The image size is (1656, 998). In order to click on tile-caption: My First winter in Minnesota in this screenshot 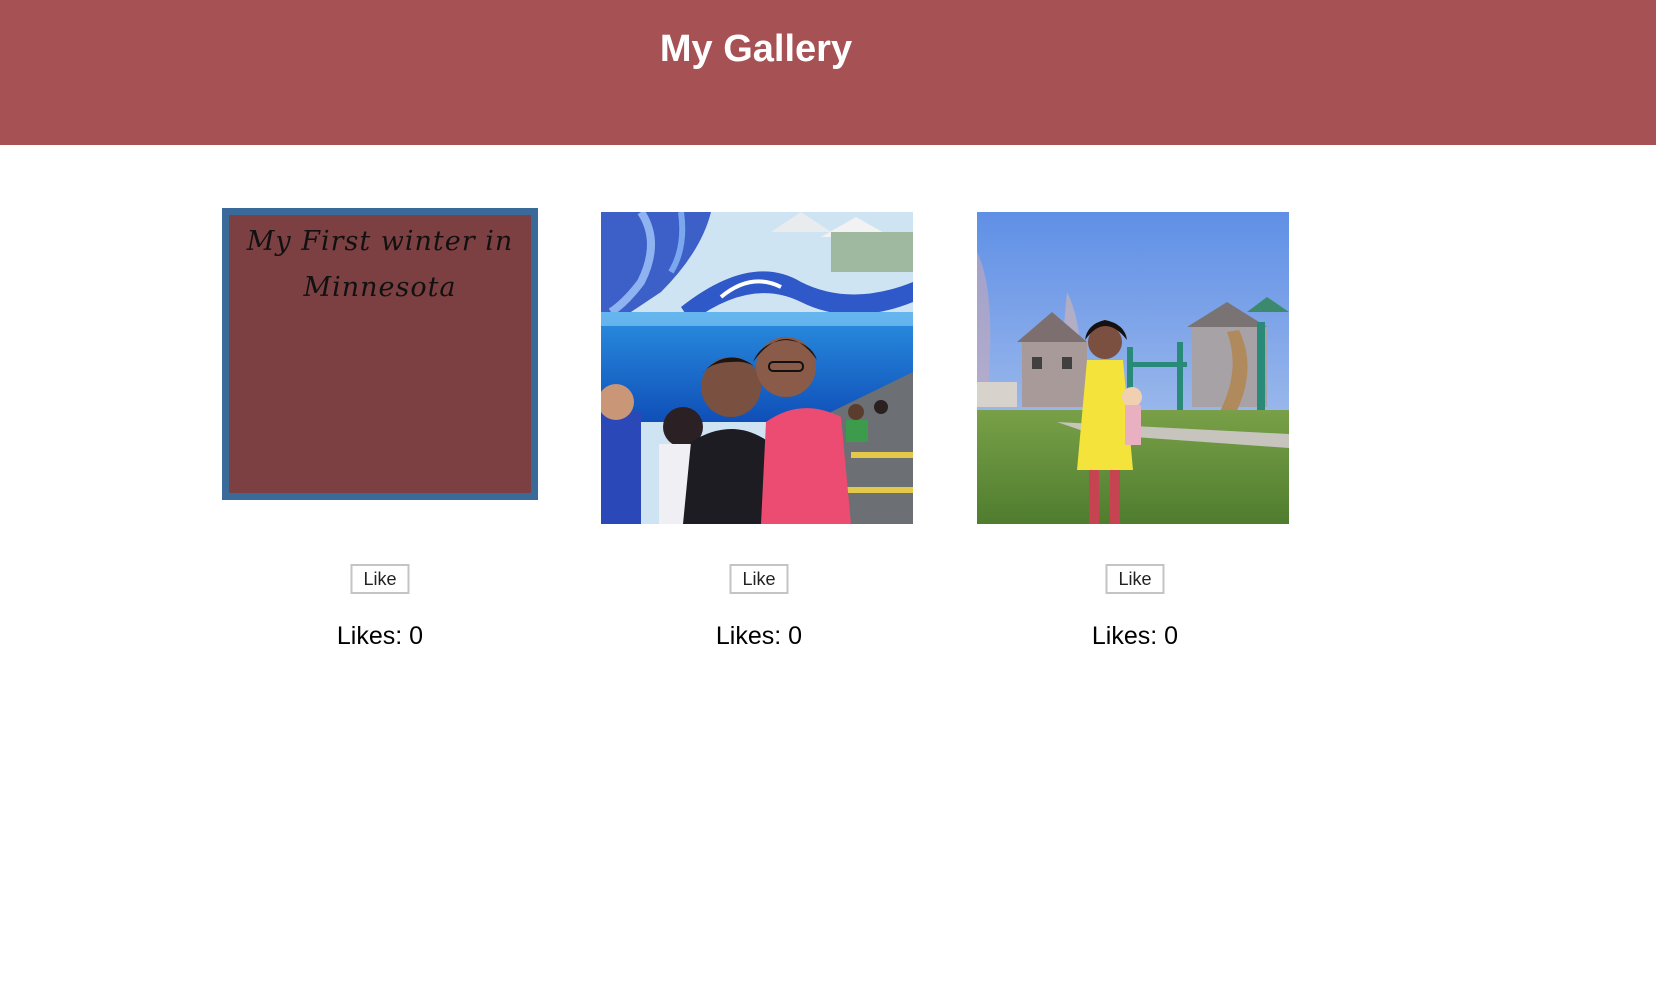, I will do `click(380, 264)`.